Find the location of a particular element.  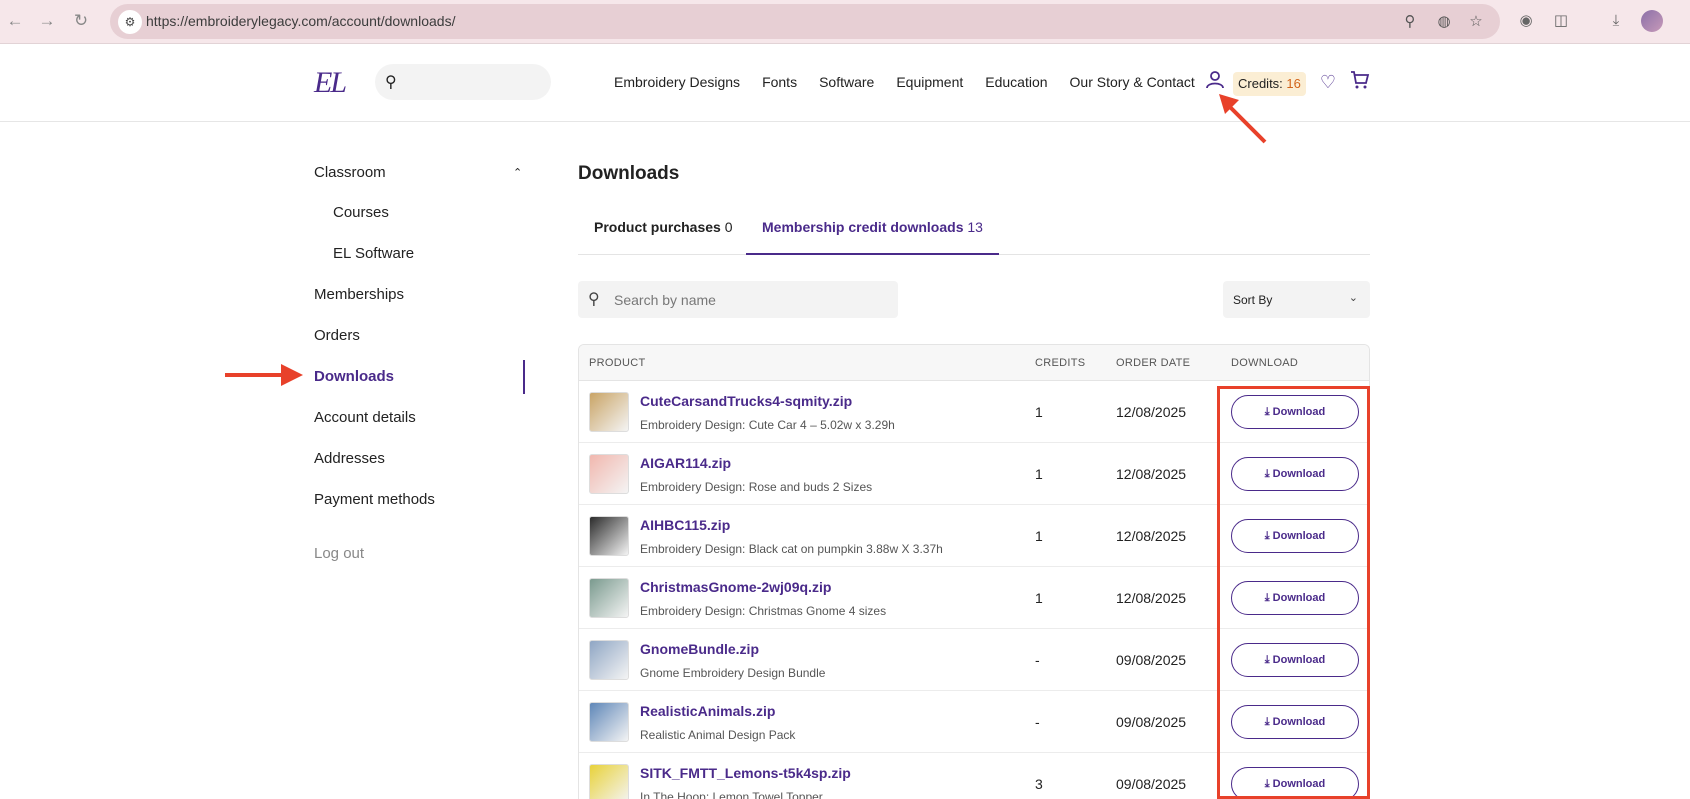

download-tray-icon: ⤓ is located at coordinates (1616, 21).